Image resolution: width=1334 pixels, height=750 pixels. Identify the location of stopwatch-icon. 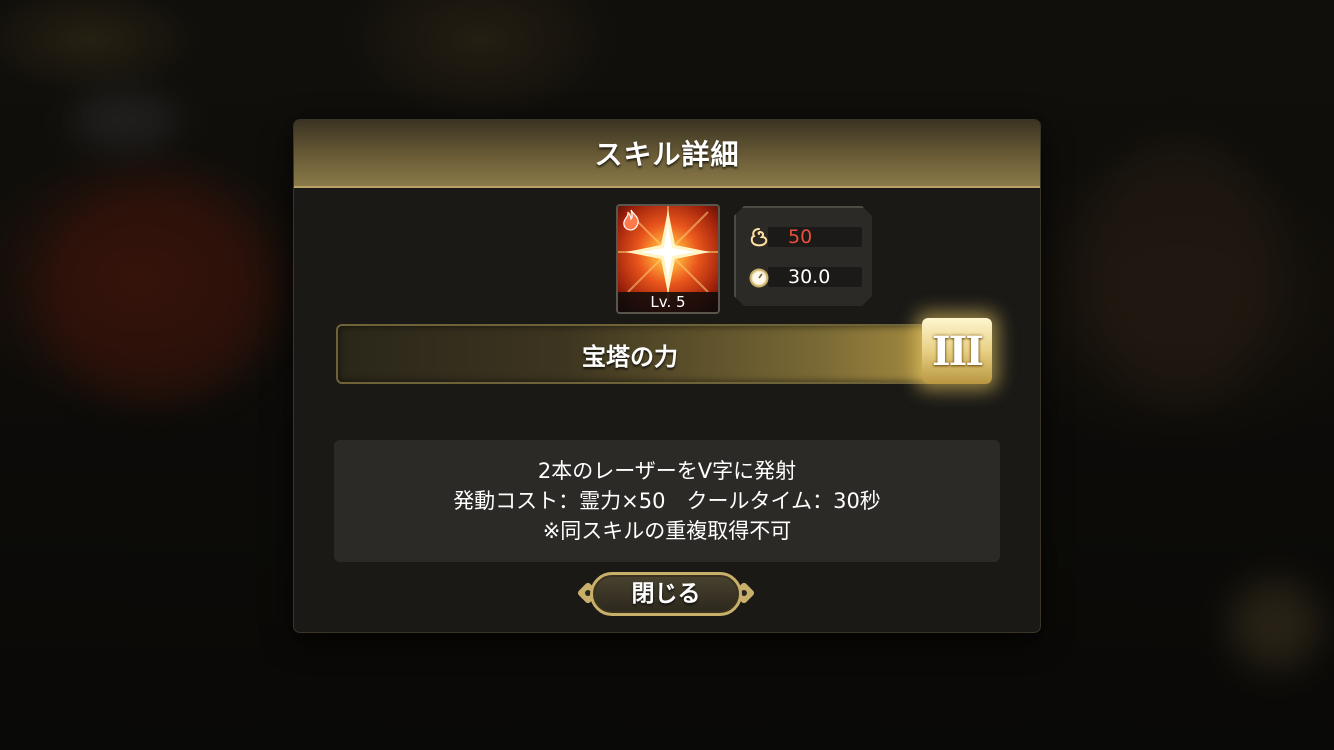
(759, 278).